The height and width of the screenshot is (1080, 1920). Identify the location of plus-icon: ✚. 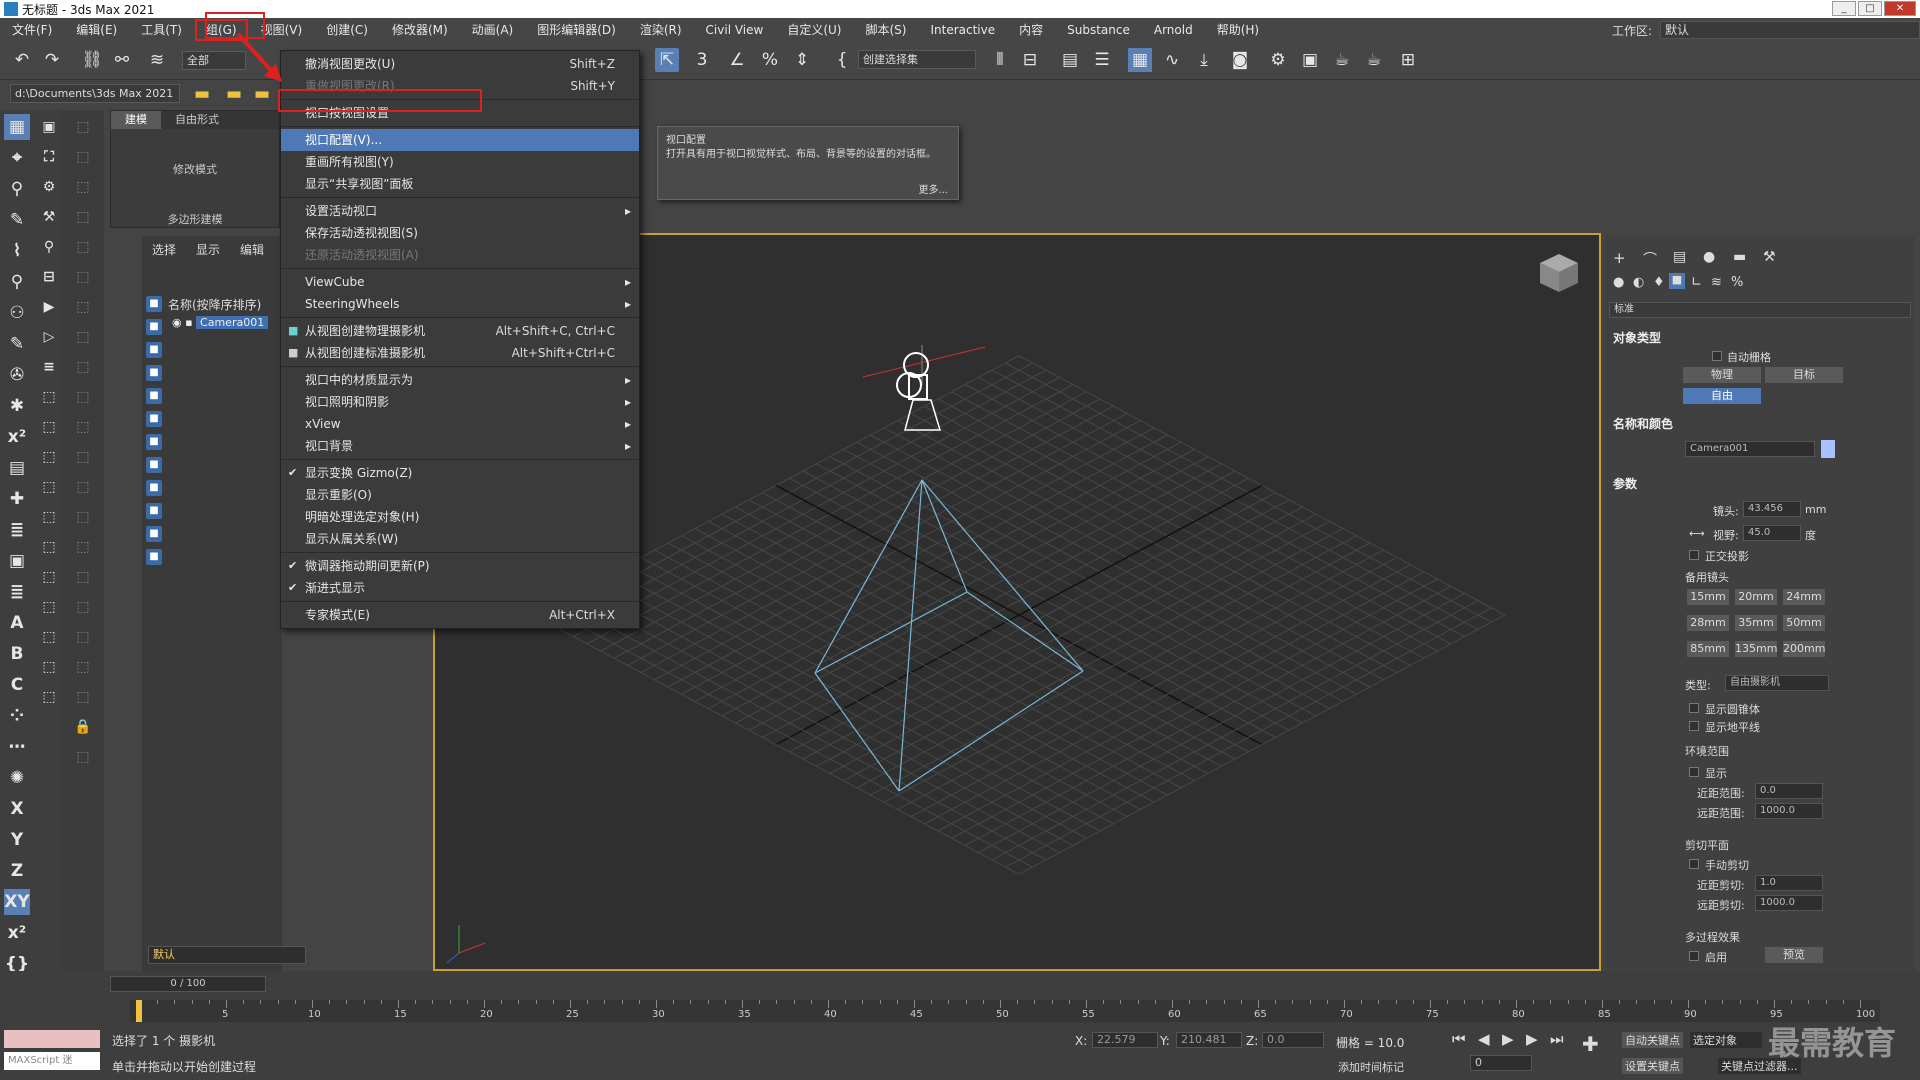
(17, 499).